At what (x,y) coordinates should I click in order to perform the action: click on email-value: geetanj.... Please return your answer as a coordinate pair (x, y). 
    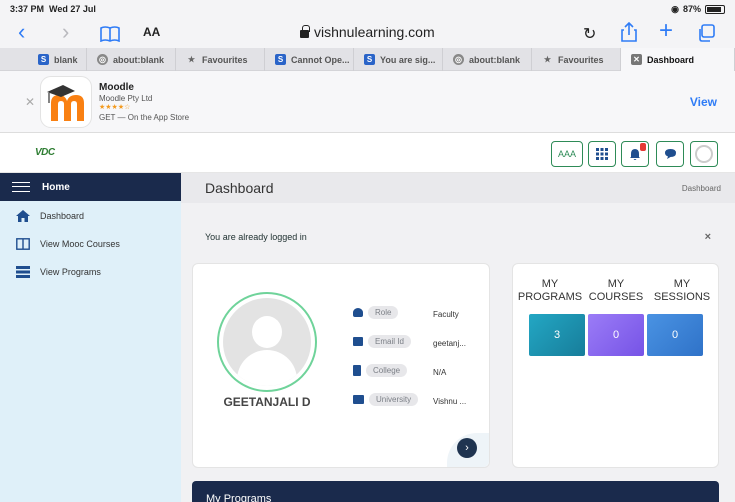
    Looking at the image, I should click on (449, 343).